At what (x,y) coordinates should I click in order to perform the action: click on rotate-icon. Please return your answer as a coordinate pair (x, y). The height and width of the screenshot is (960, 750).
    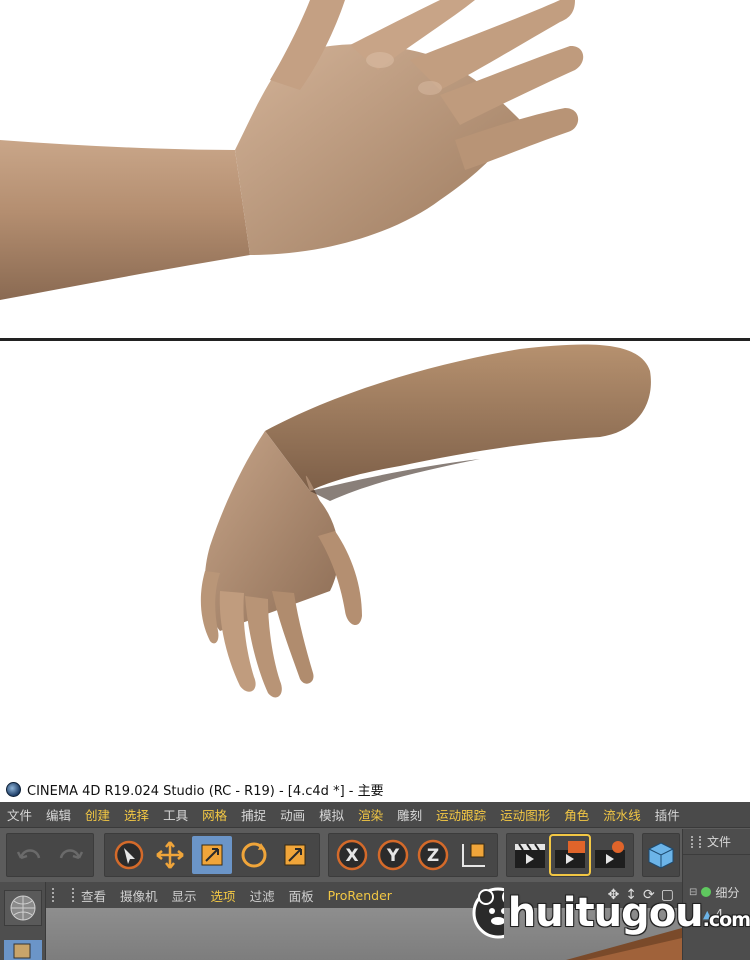
    Looking at the image, I should click on (254, 855).